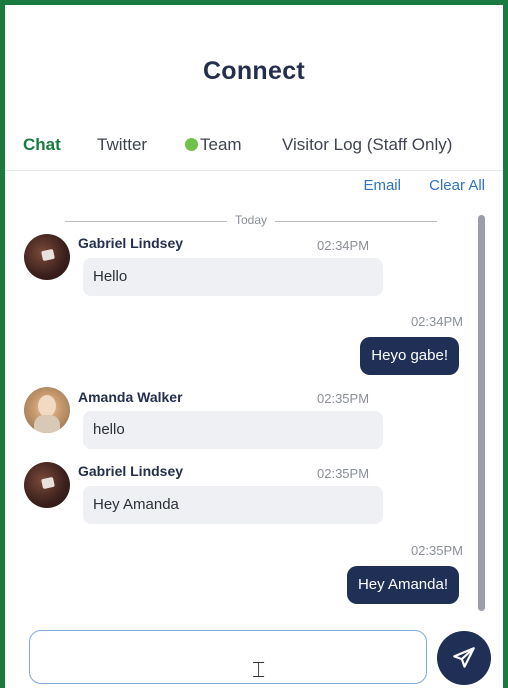 Image resolution: width=508 pixels, height=688 pixels. Describe the element at coordinates (402, 585) in the screenshot. I see `outgoing-message-bubble: Hey Amanda!` at that location.